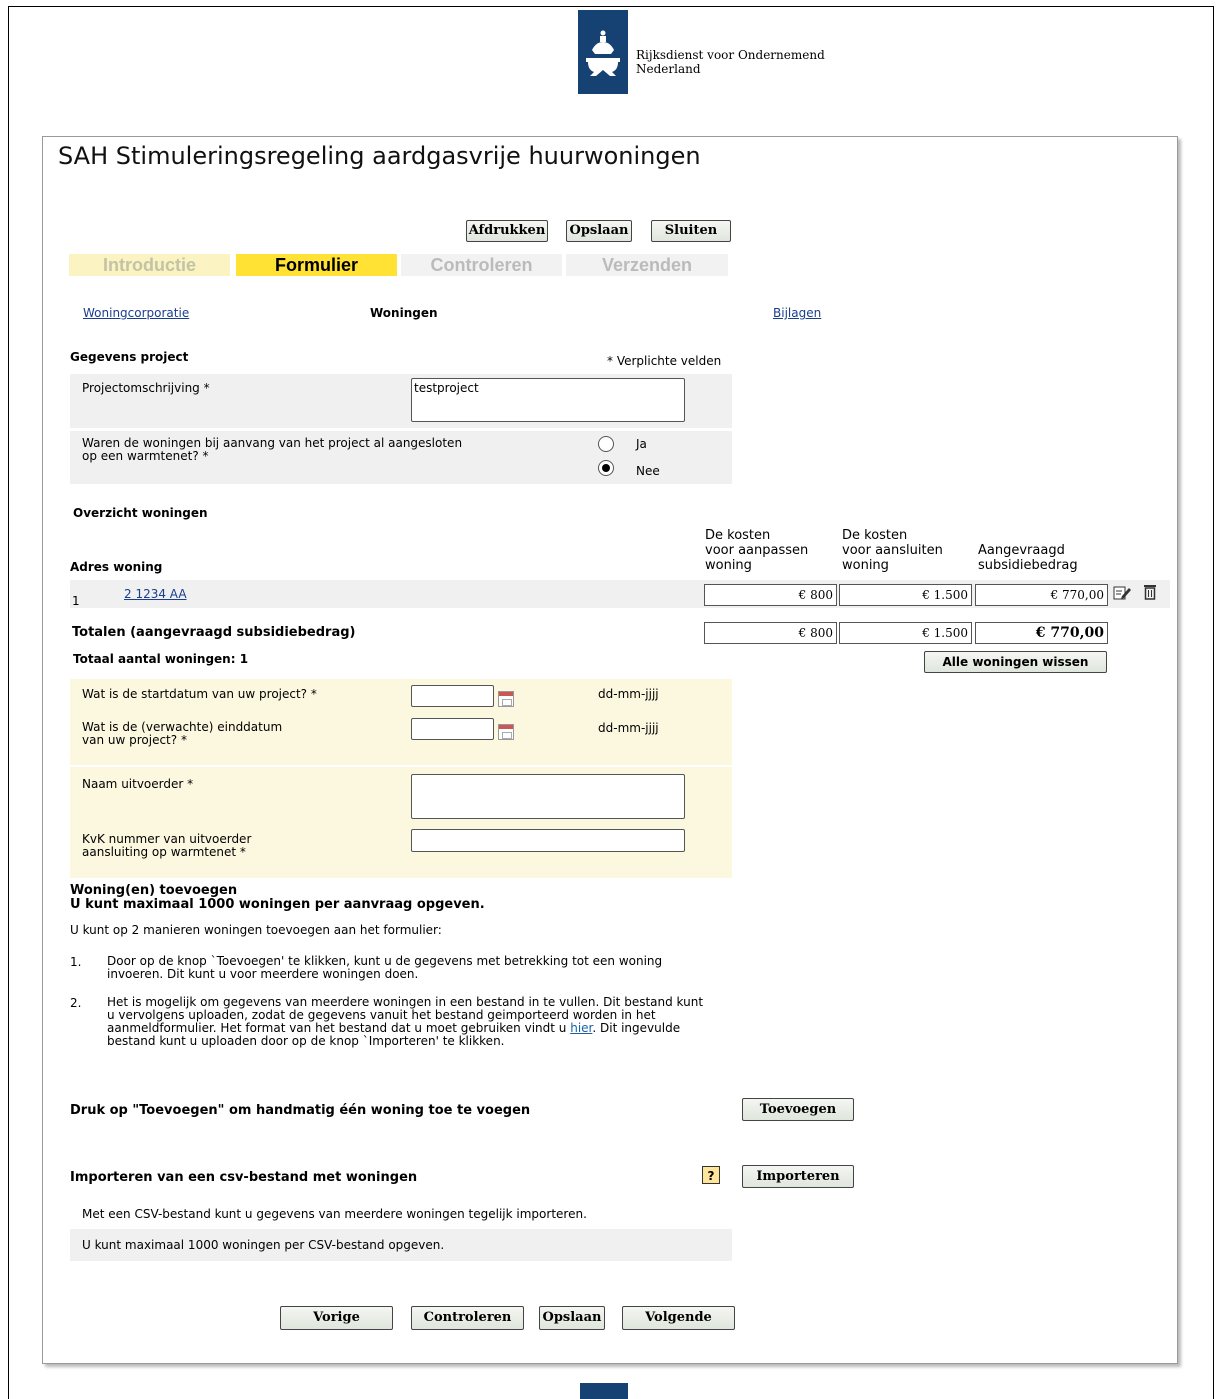  What do you see at coordinates (572, 1318) in the screenshot?
I see `save-button: Opslaan` at bounding box center [572, 1318].